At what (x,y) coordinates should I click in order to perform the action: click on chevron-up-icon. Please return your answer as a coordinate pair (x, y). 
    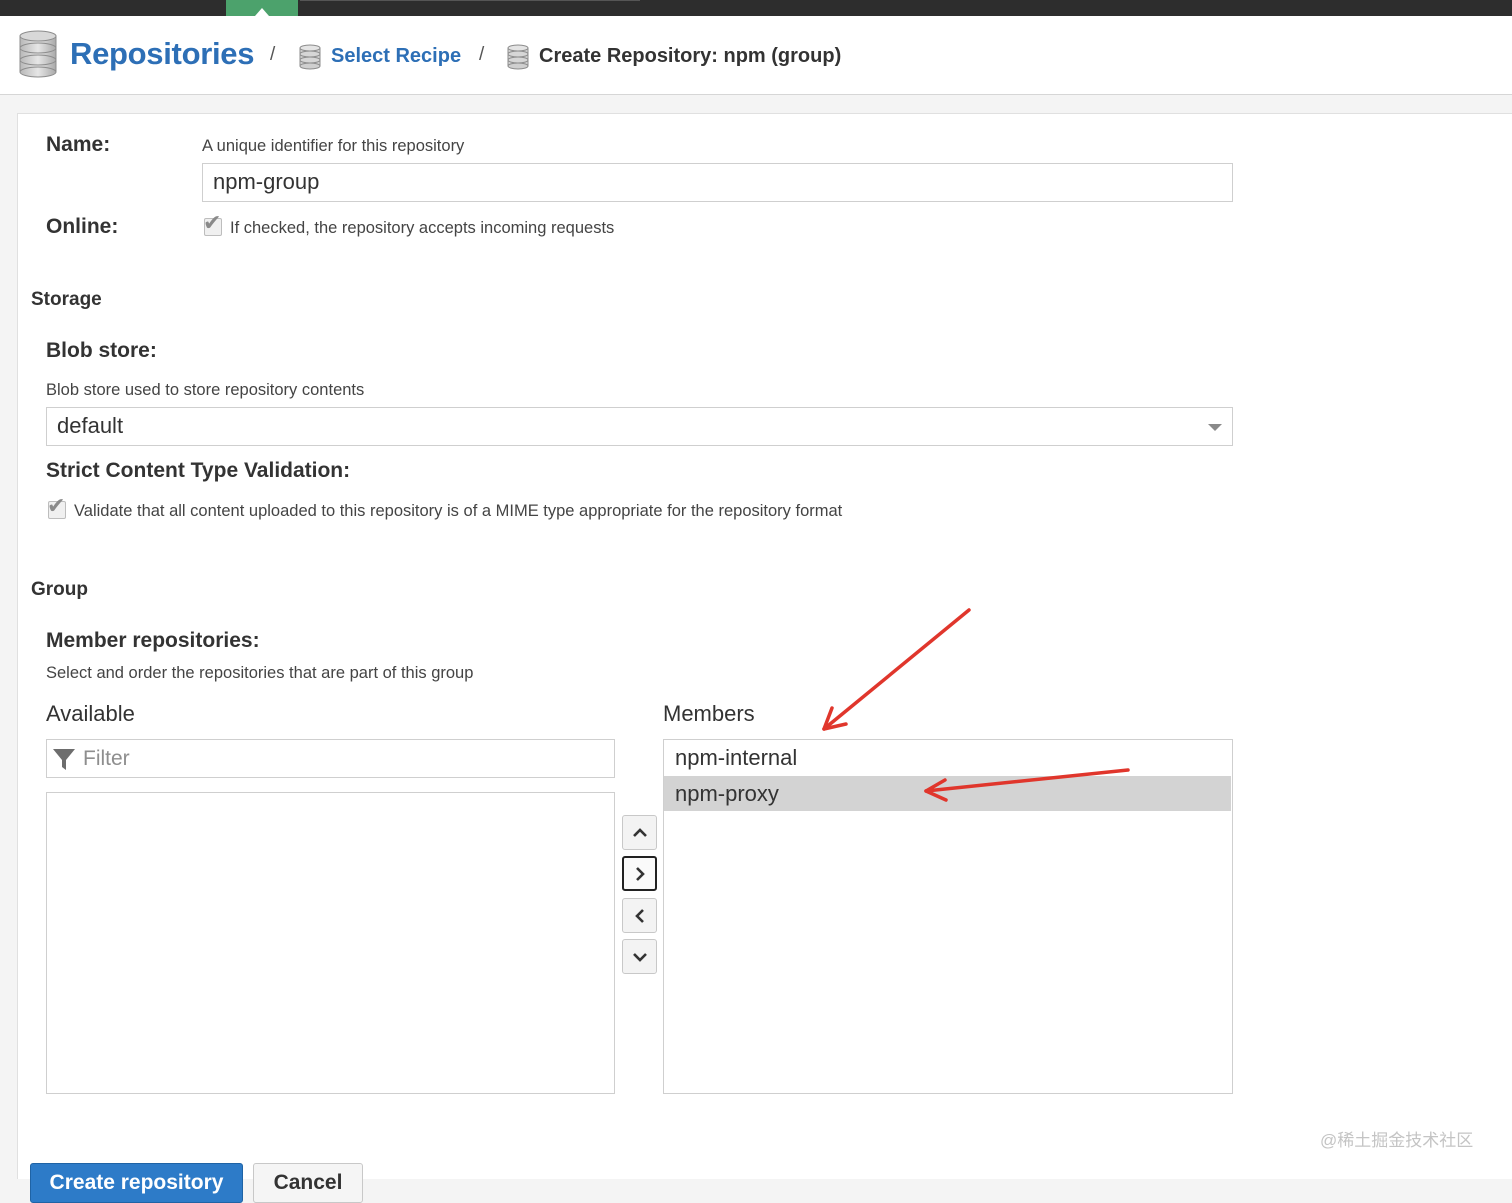
    Looking at the image, I should click on (639, 832).